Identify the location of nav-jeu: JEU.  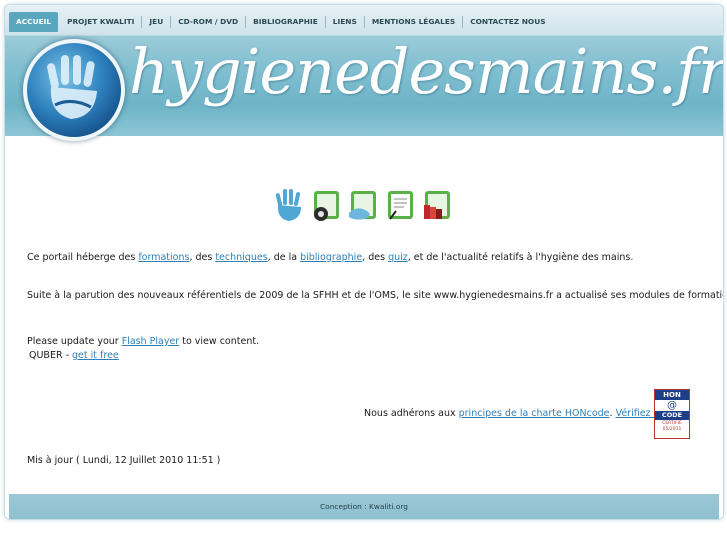
(156, 22).